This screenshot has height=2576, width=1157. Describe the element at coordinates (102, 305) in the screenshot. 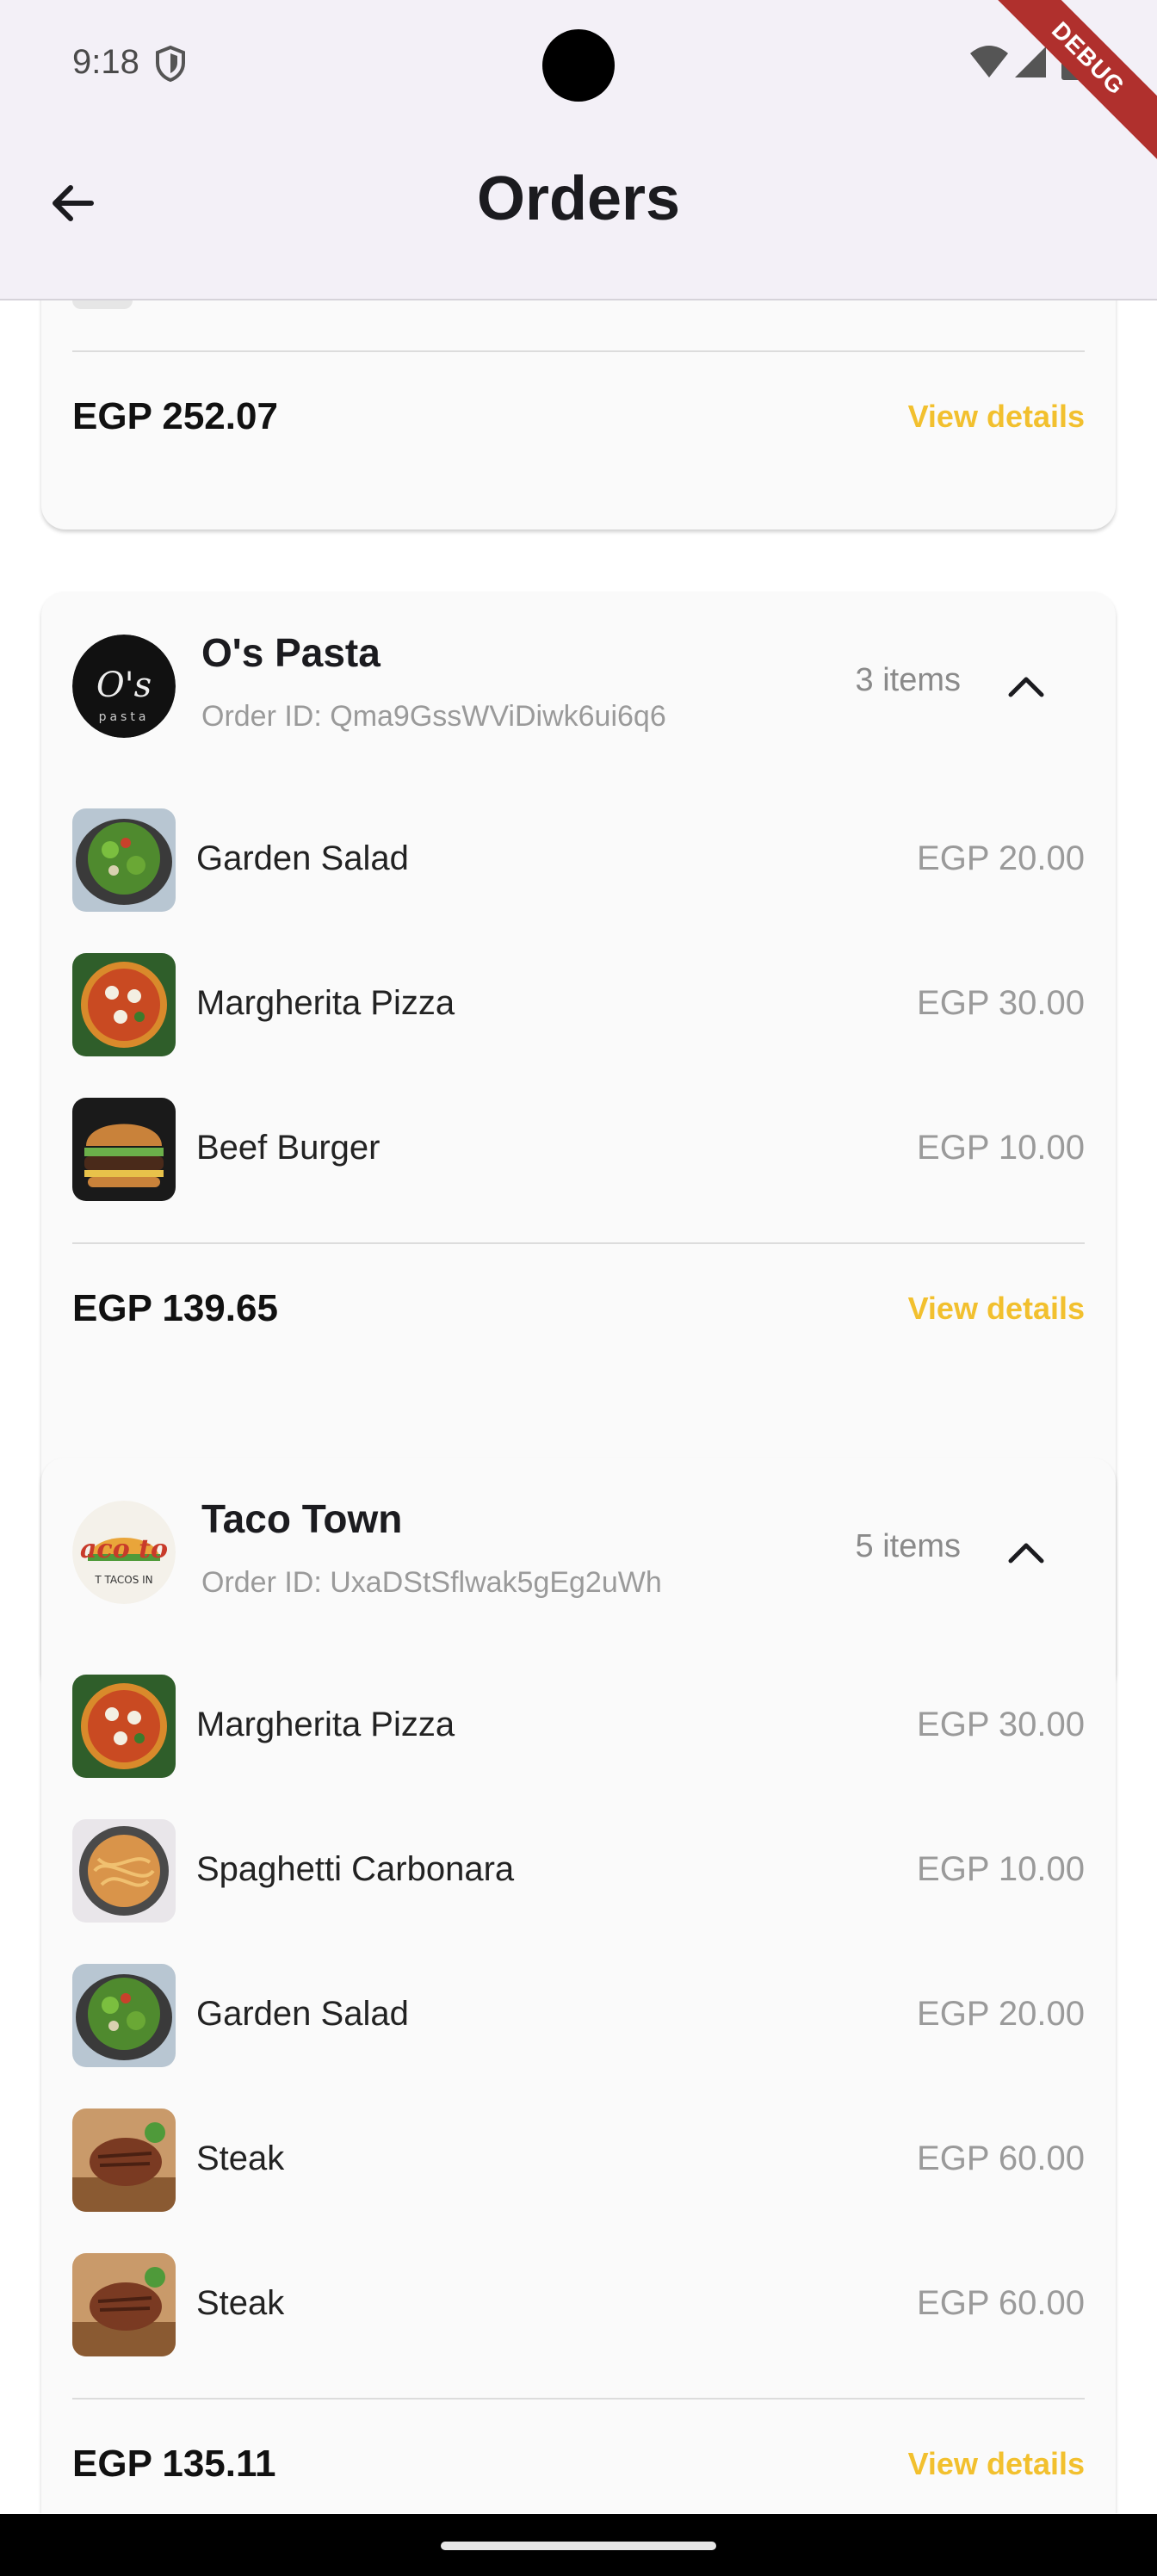

I see `restaurant-logo` at that location.